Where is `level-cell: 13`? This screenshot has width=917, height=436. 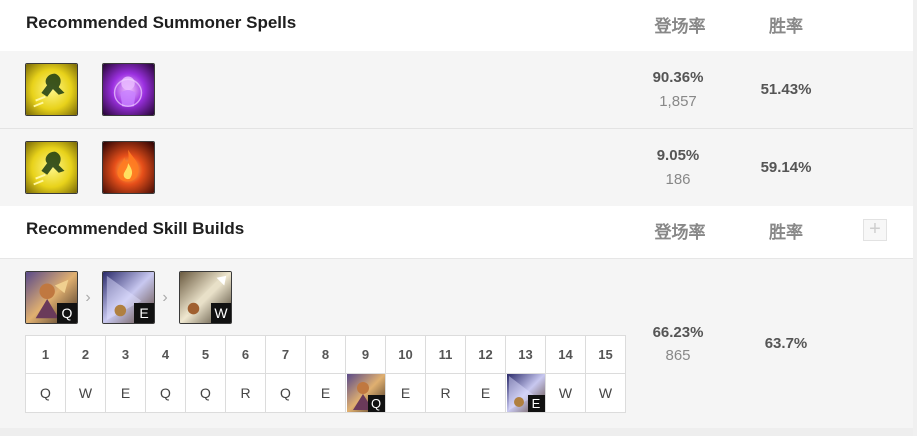
level-cell: 13 is located at coordinates (525, 354).